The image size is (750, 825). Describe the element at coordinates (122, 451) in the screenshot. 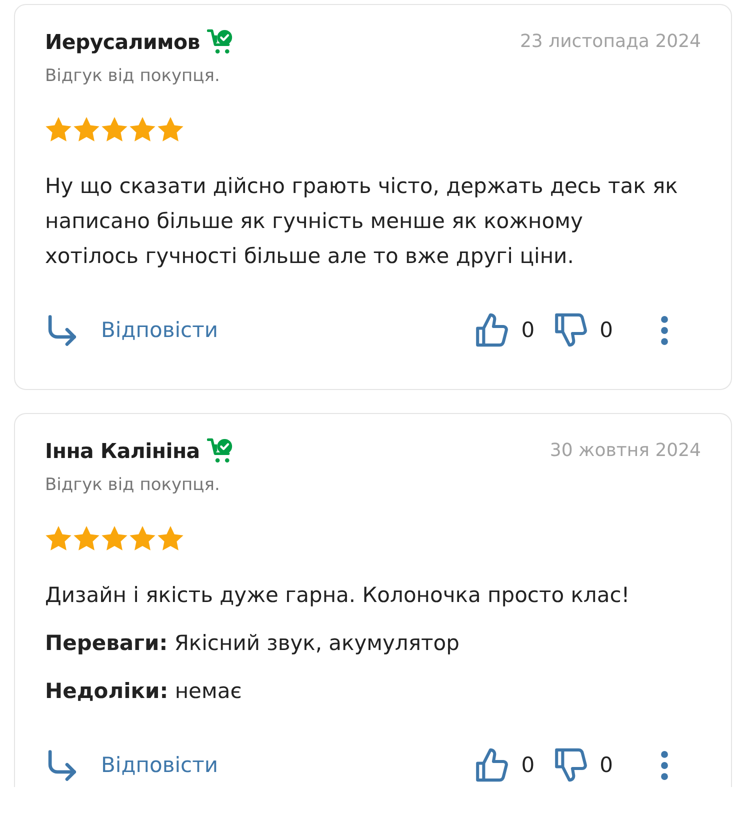

I see `reviewer-name: Інна Калініна` at that location.